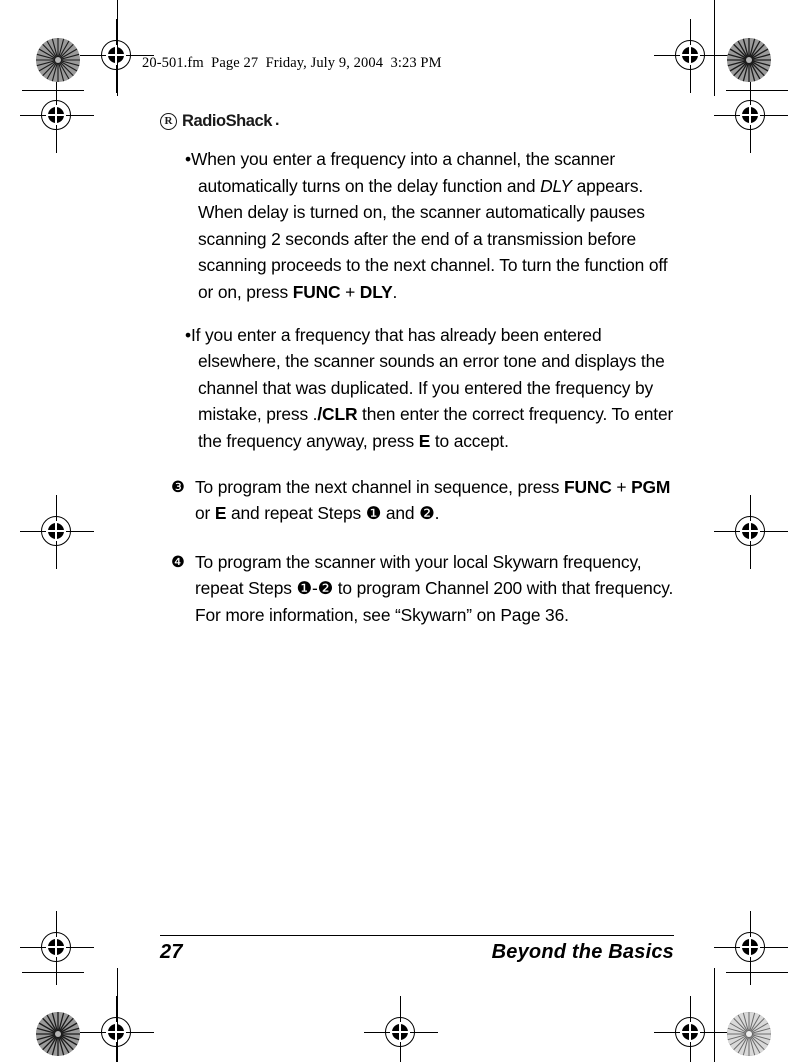 This screenshot has height=1062, width=807. Describe the element at coordinates (420, 121) in the screenshot. I see `radioshack-logo: R RadioShack .` at that location.